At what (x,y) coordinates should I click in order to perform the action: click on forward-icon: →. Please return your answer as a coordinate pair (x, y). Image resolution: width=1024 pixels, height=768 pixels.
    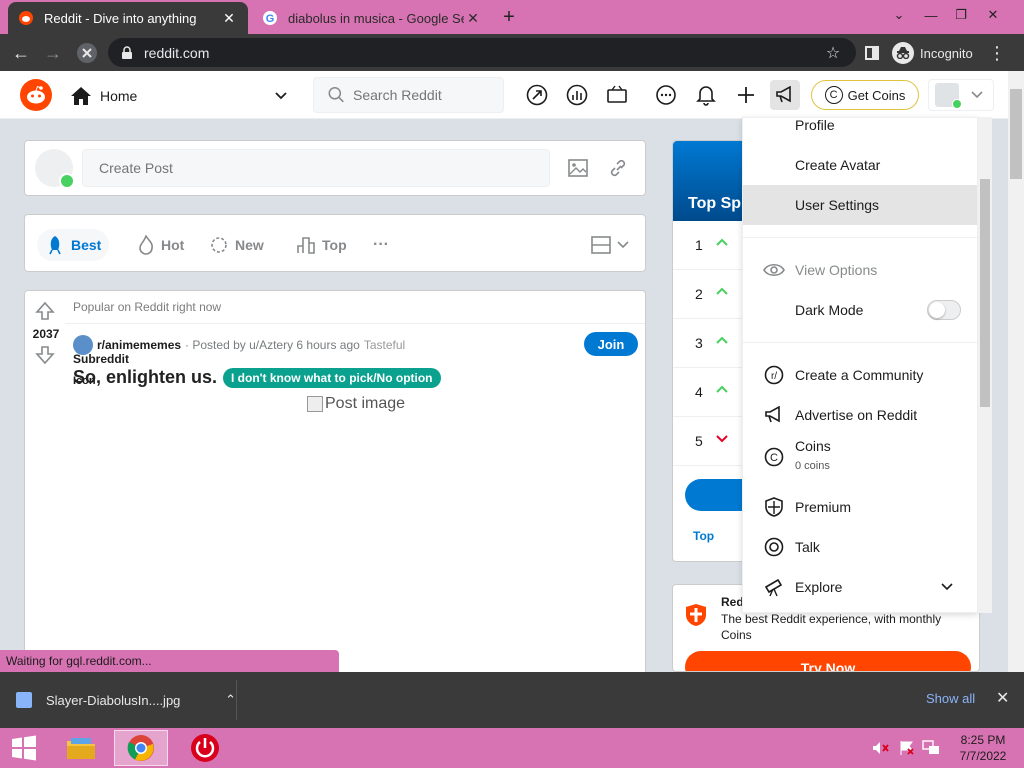
    Looking at the image, I should click on (53, 53).